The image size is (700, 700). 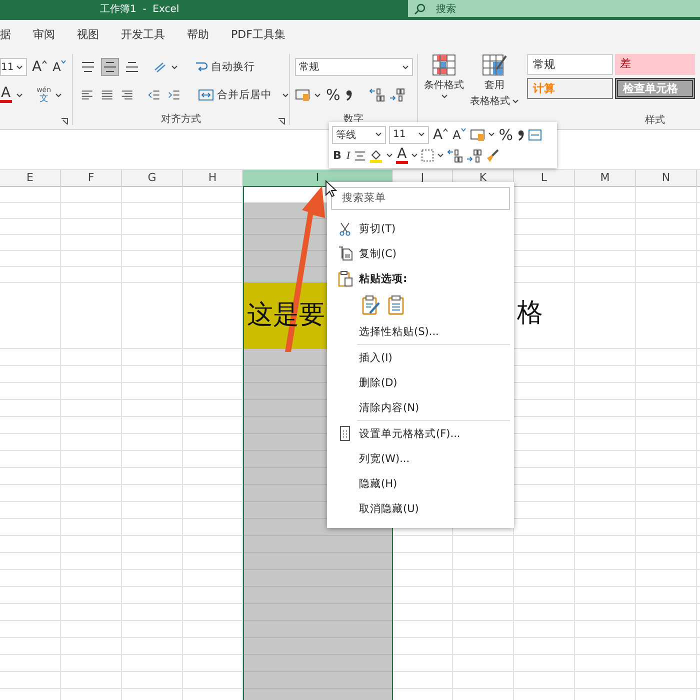 I want to click on copy-icon, so click(x=345, y=253).